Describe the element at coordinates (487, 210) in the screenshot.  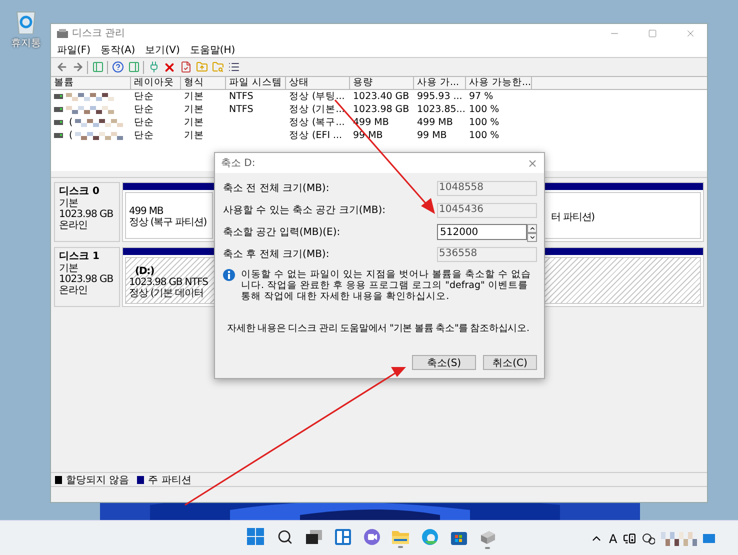
I see `readonly-field: 1045436` at that location.